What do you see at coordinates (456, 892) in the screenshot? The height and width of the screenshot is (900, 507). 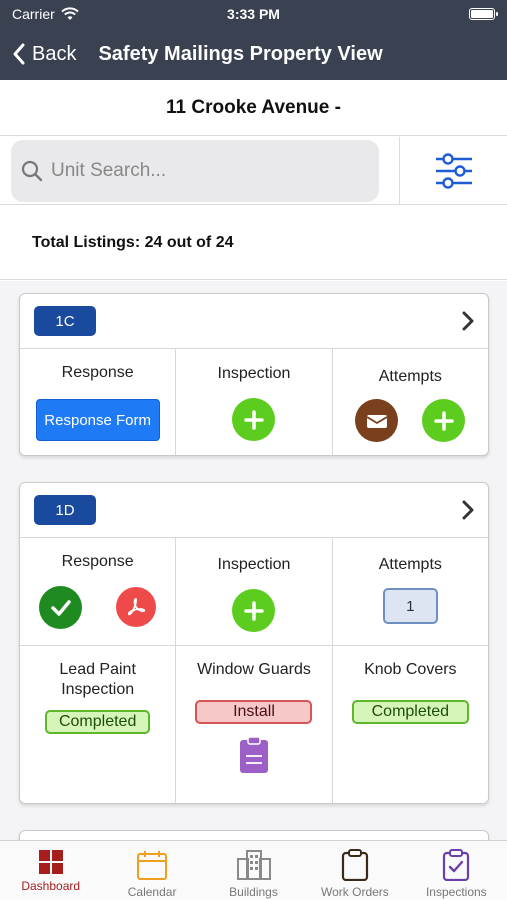 I see `tab-label: Inspections` at bounding box center [456, 892].